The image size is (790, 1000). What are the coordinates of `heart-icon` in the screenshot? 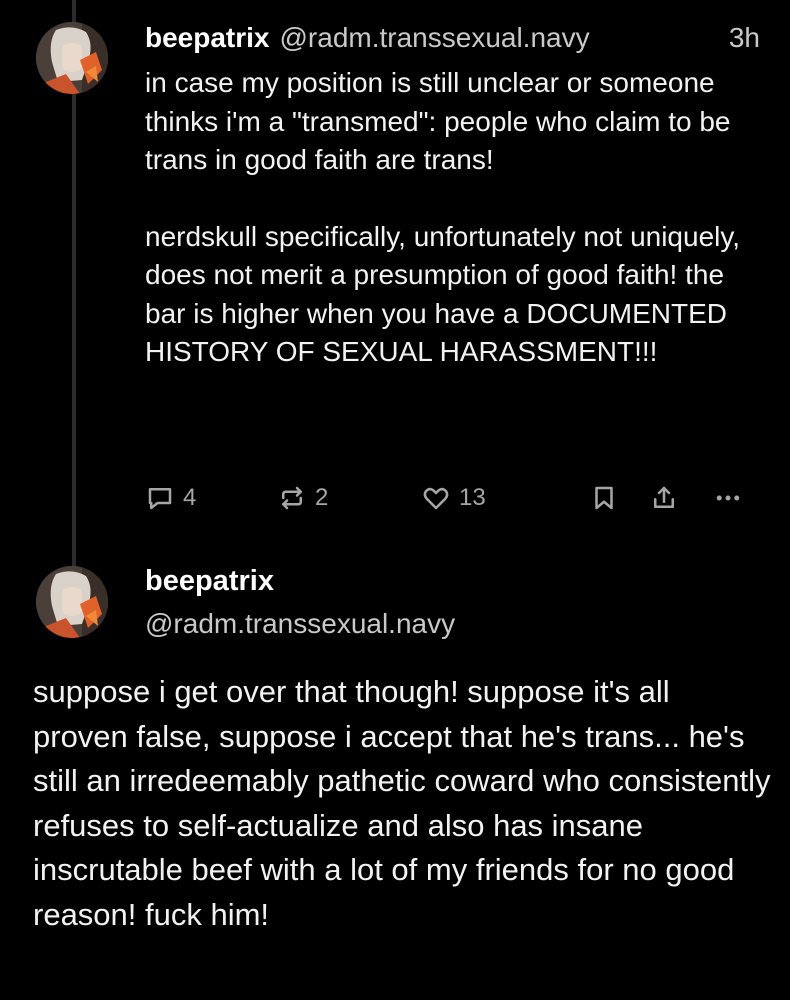 It's located at (436, 498).